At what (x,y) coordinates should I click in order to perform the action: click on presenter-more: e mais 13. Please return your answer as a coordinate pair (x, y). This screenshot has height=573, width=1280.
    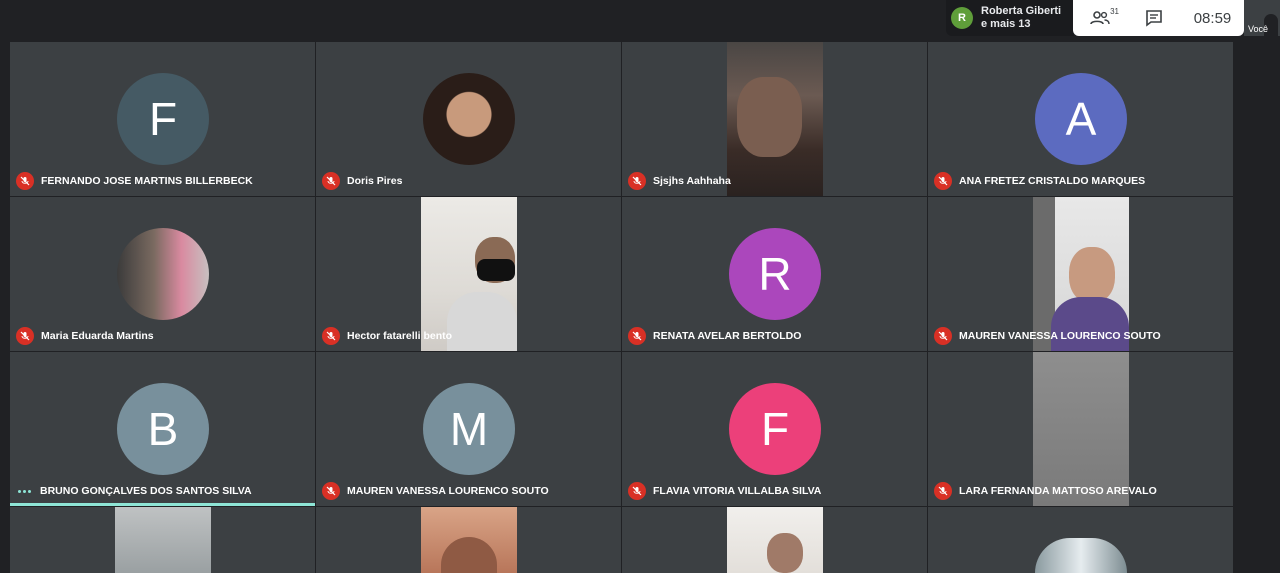
    Looking at the image, I should click on (1006, 24).